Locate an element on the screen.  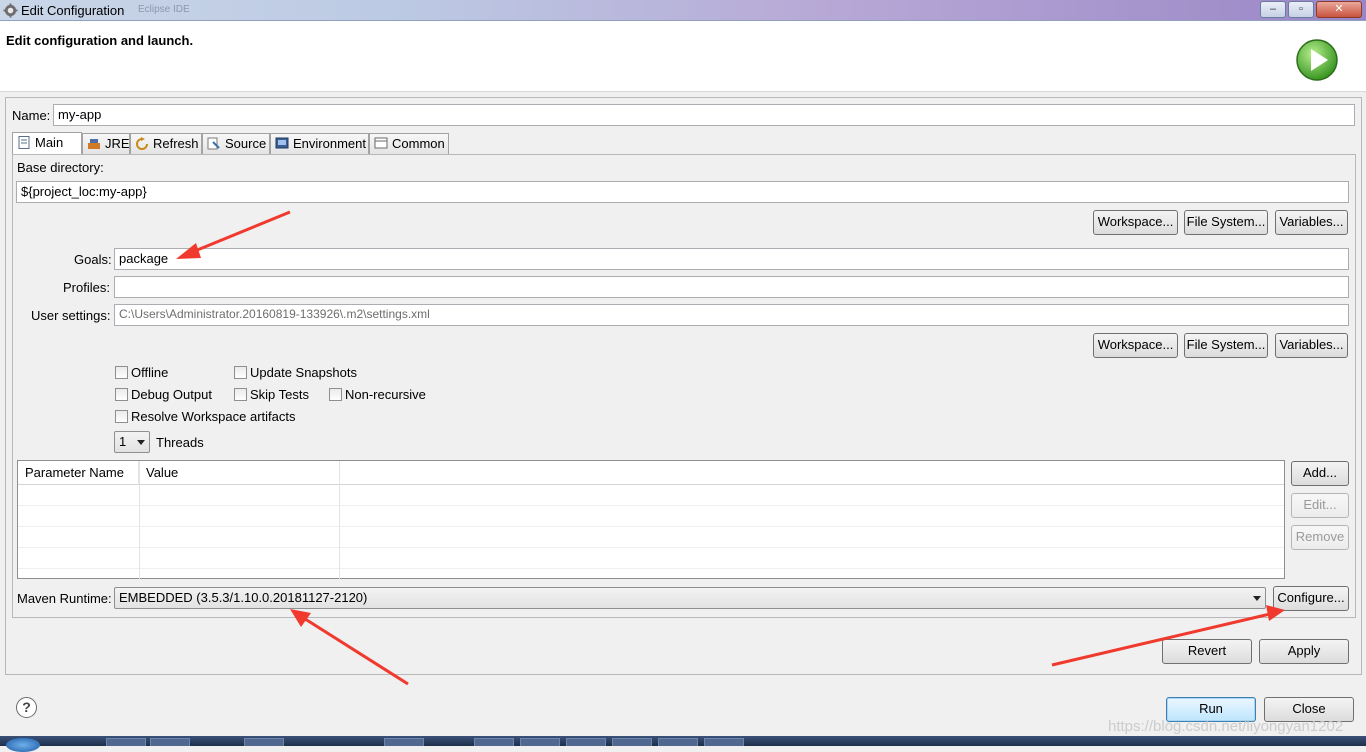
tab-source: Source is located at coordinates (236, 143).